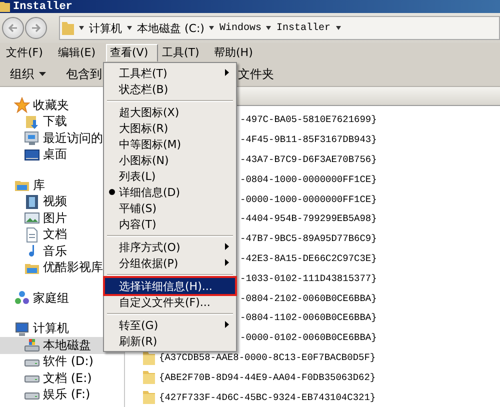 Image resolution: width=500 pixels, height=407 pixels. Describe the element at coordinates (42, 6) in the screenshot. I see `window-title: Installer` at that location.